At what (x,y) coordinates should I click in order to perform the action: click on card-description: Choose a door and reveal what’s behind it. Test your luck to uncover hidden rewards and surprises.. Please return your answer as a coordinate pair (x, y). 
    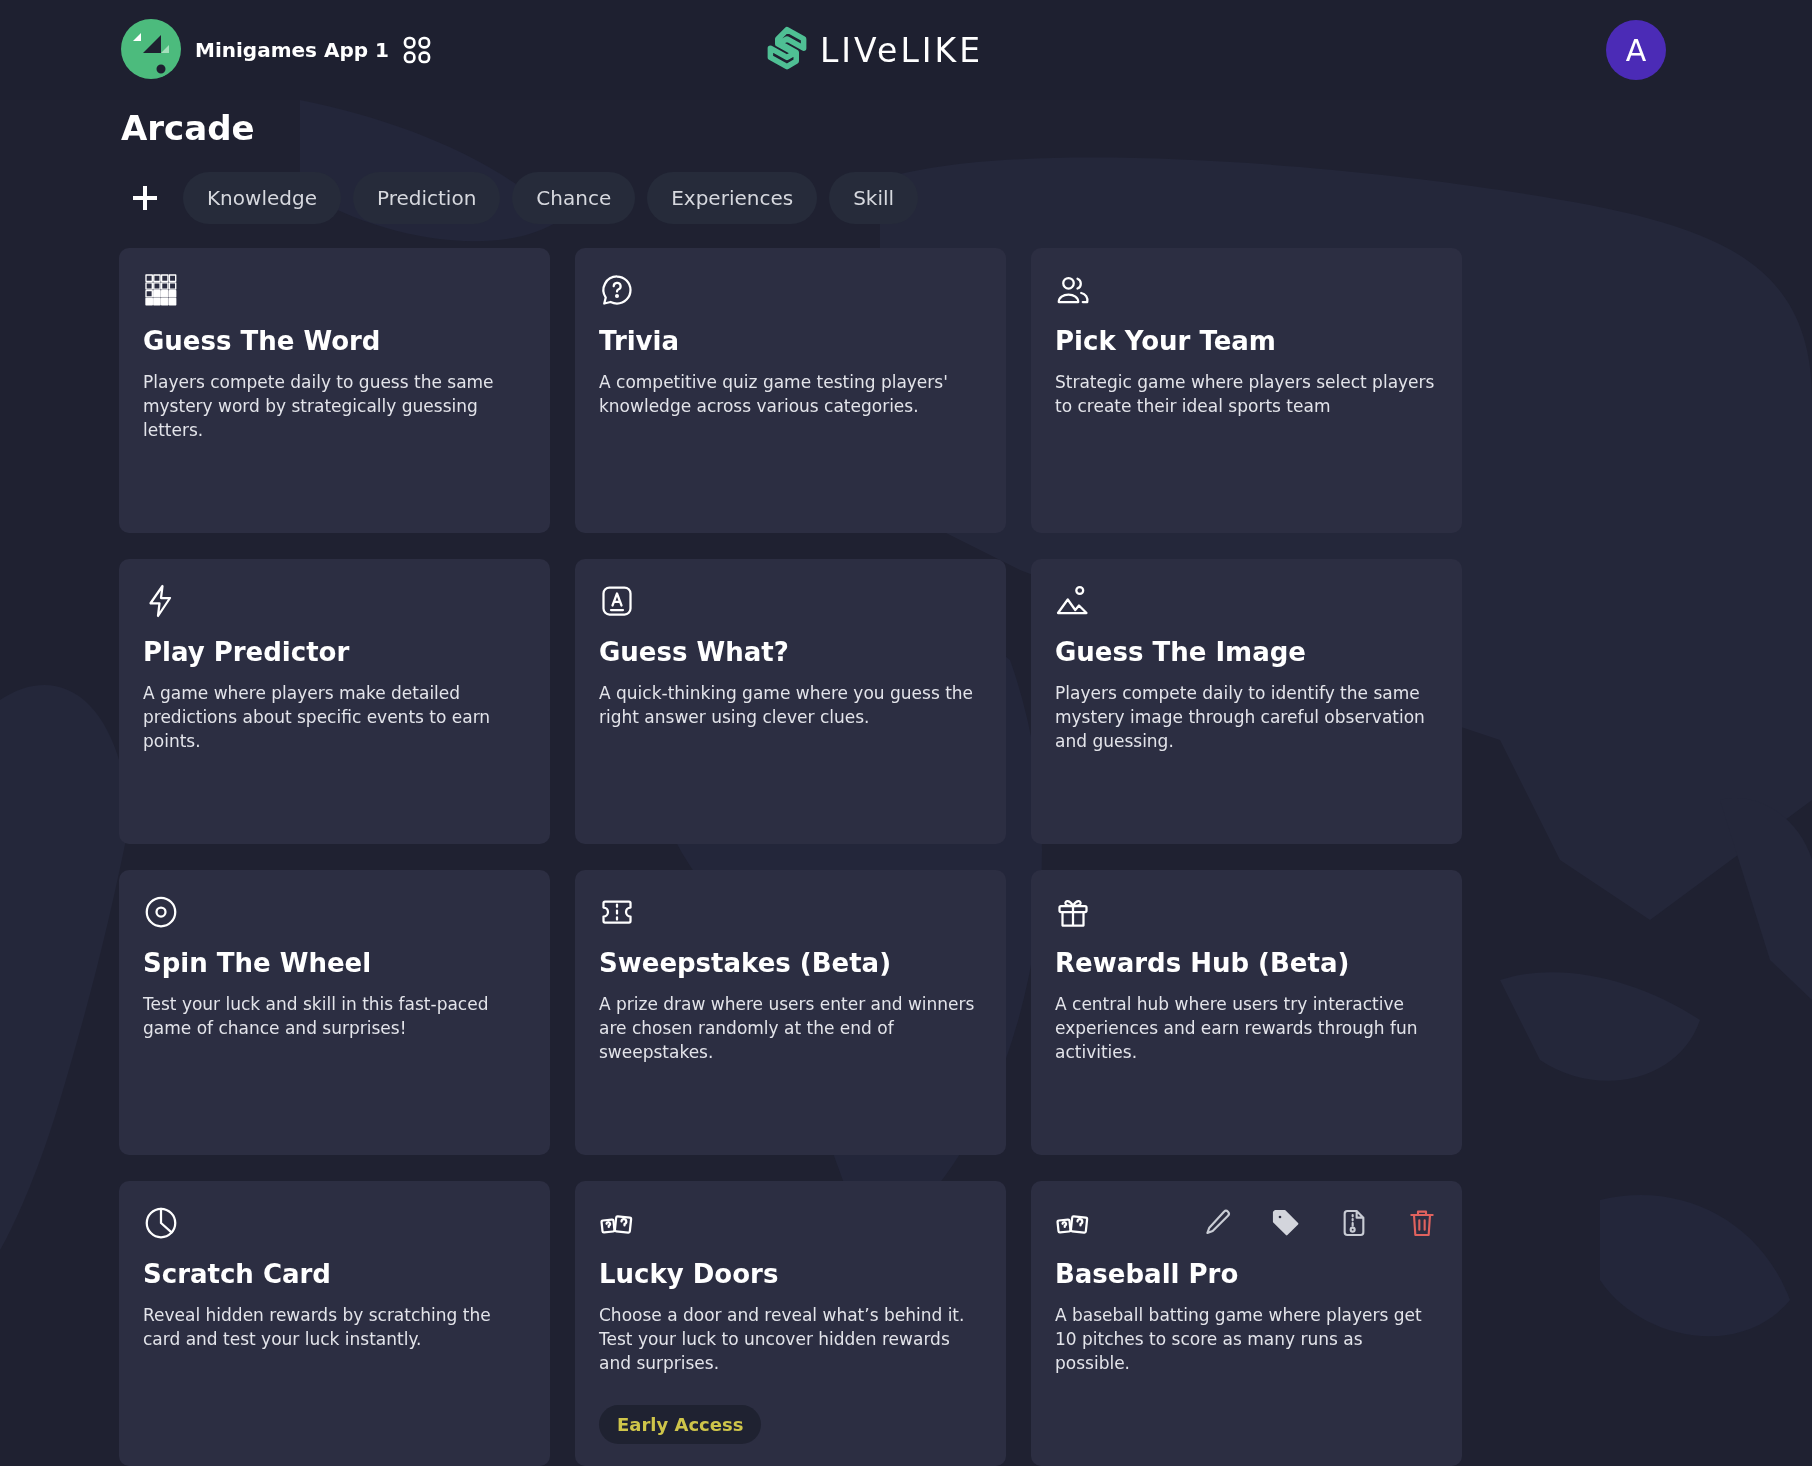
    Looking at the image, I should click on (782, 1339).